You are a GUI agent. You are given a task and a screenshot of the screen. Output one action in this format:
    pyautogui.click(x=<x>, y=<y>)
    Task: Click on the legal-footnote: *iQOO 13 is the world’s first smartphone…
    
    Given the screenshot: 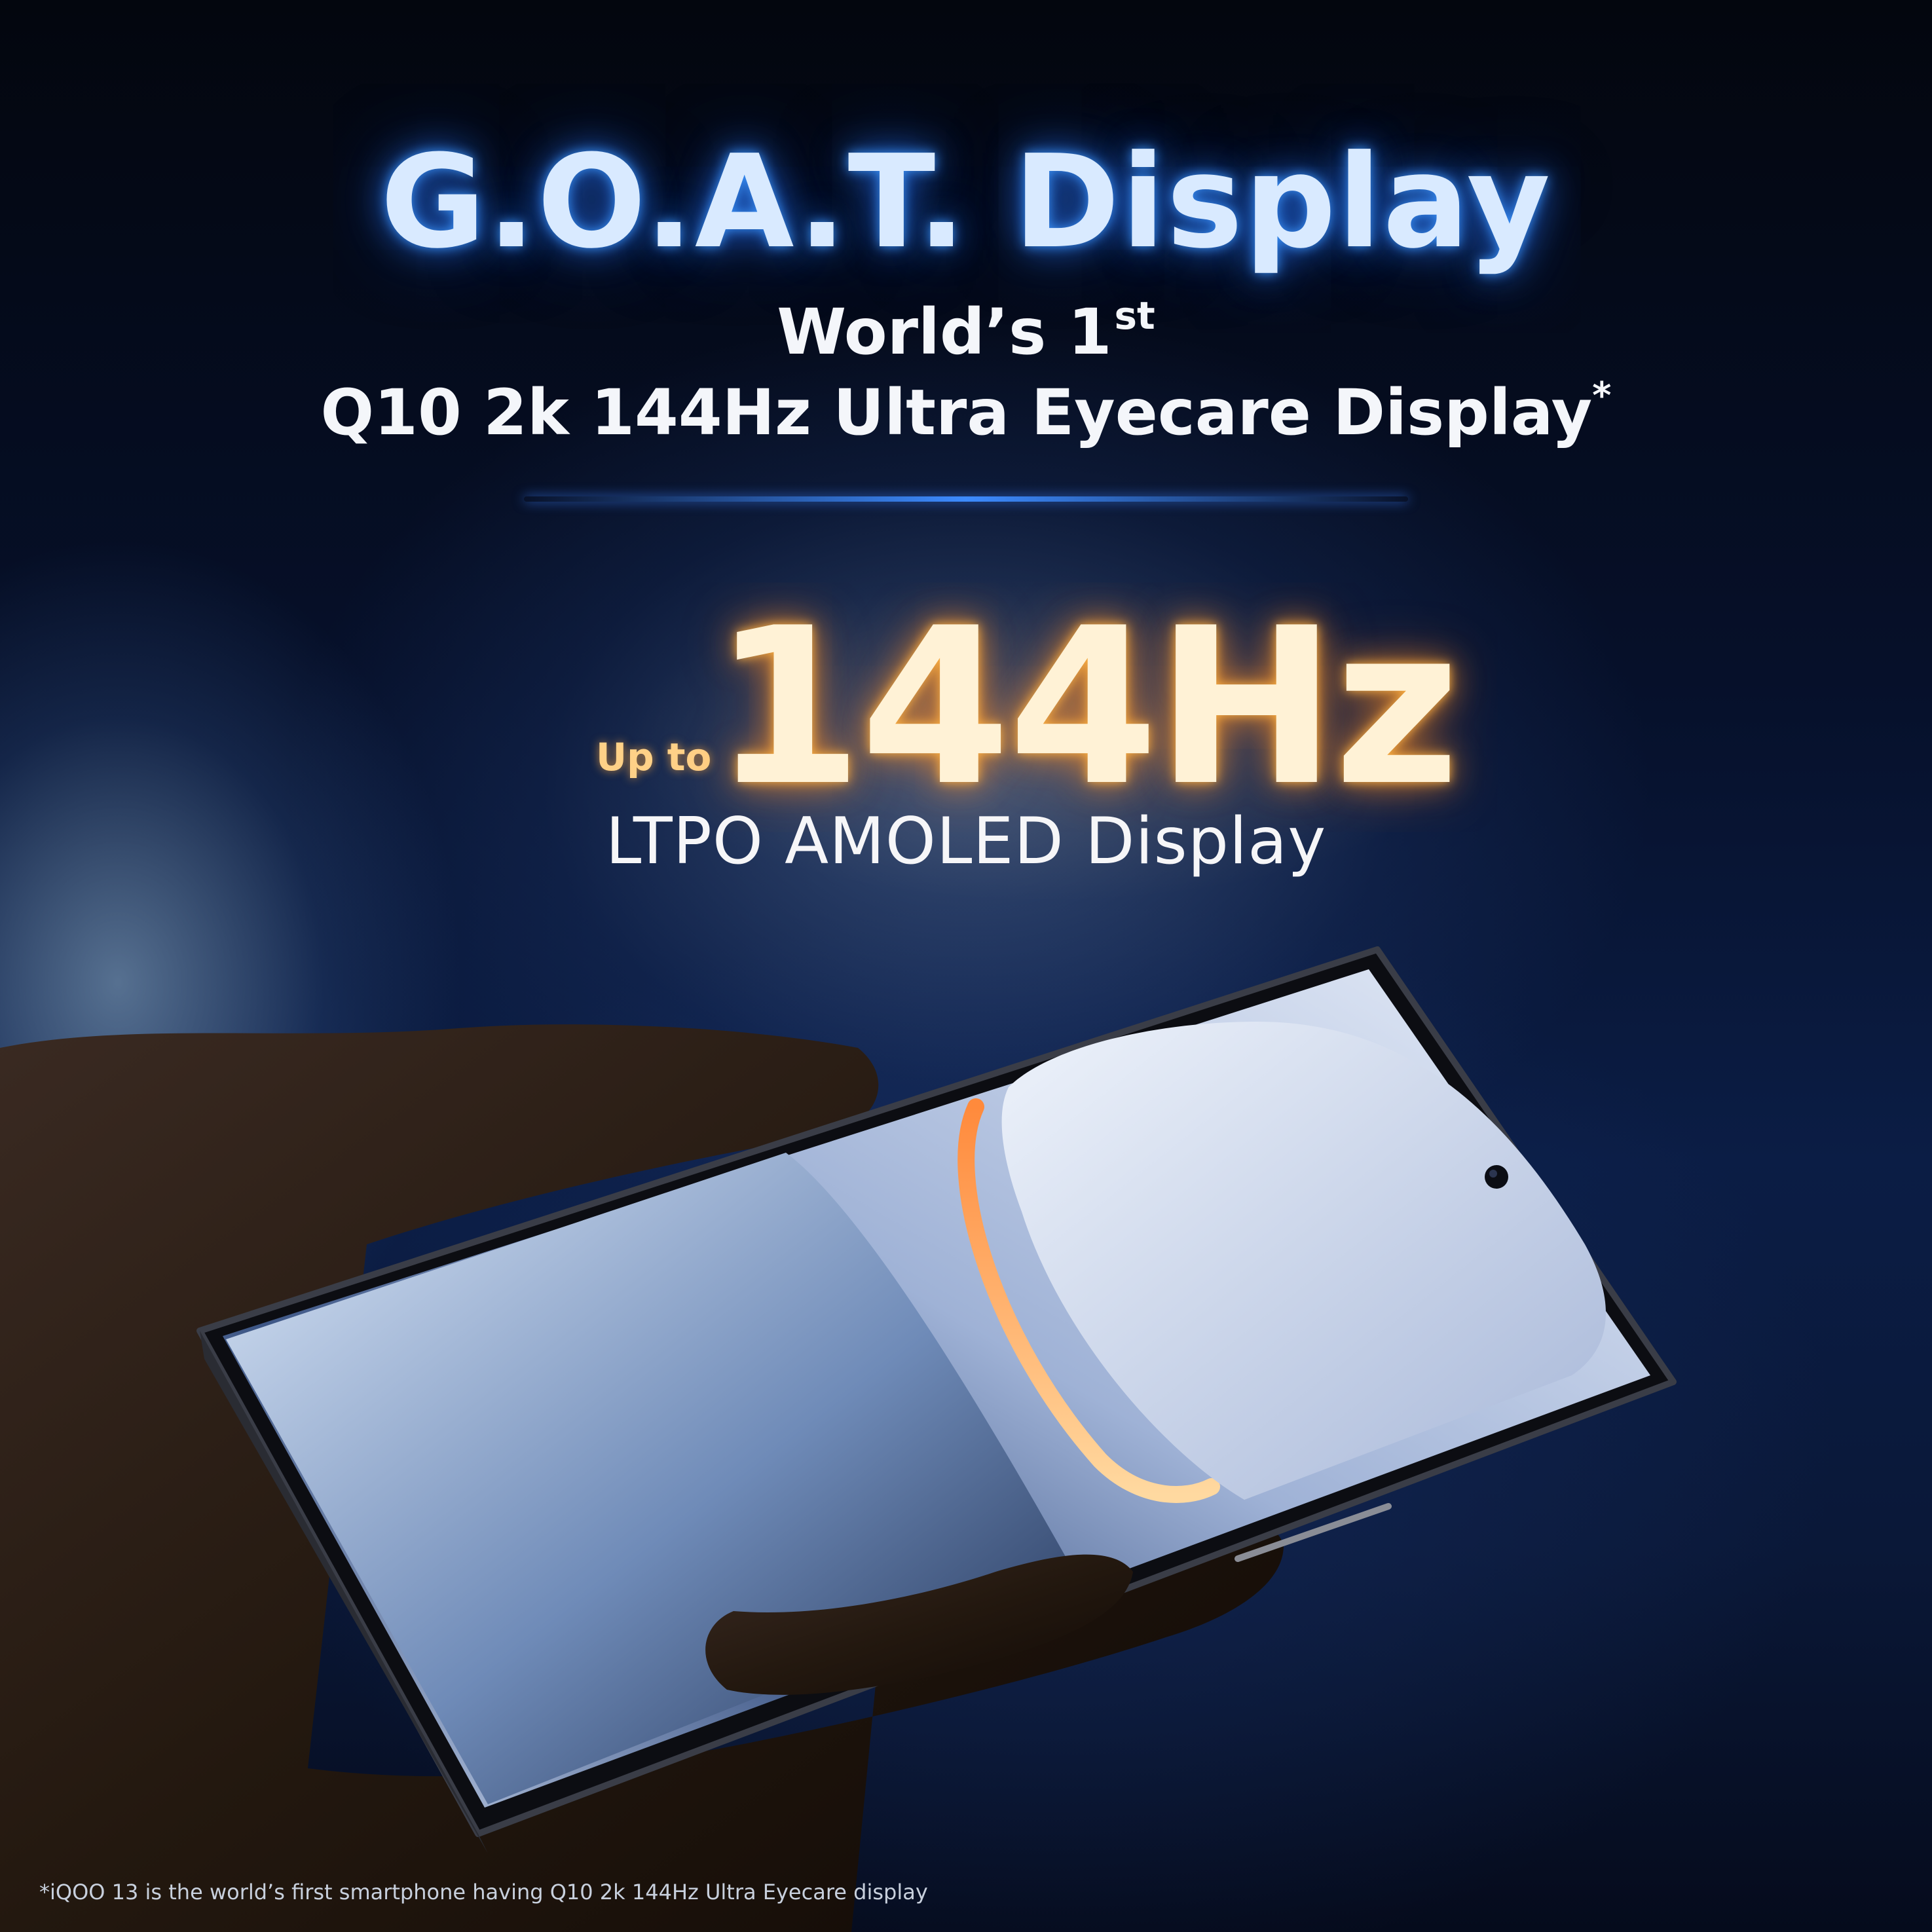 What is the action you would take?
    pyautogui.click(x=483, y=1892)
    